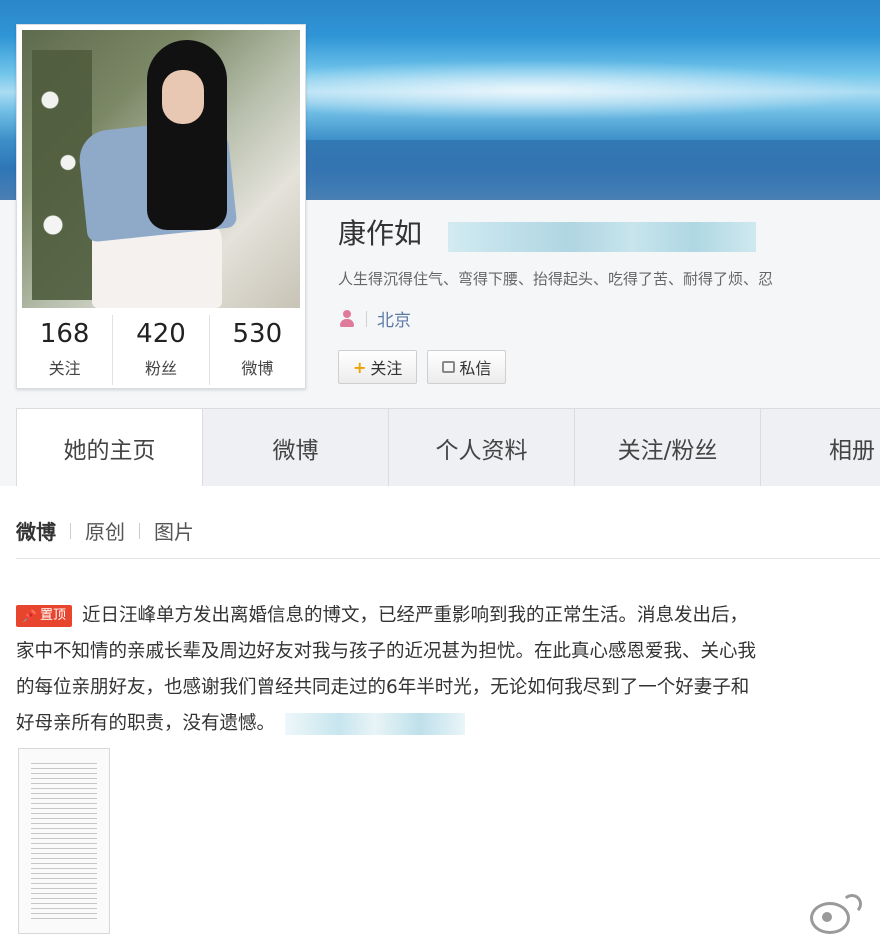 This screenshot has height=952, width=880. I want to click on filter-images: 图片, so click(174, 530).